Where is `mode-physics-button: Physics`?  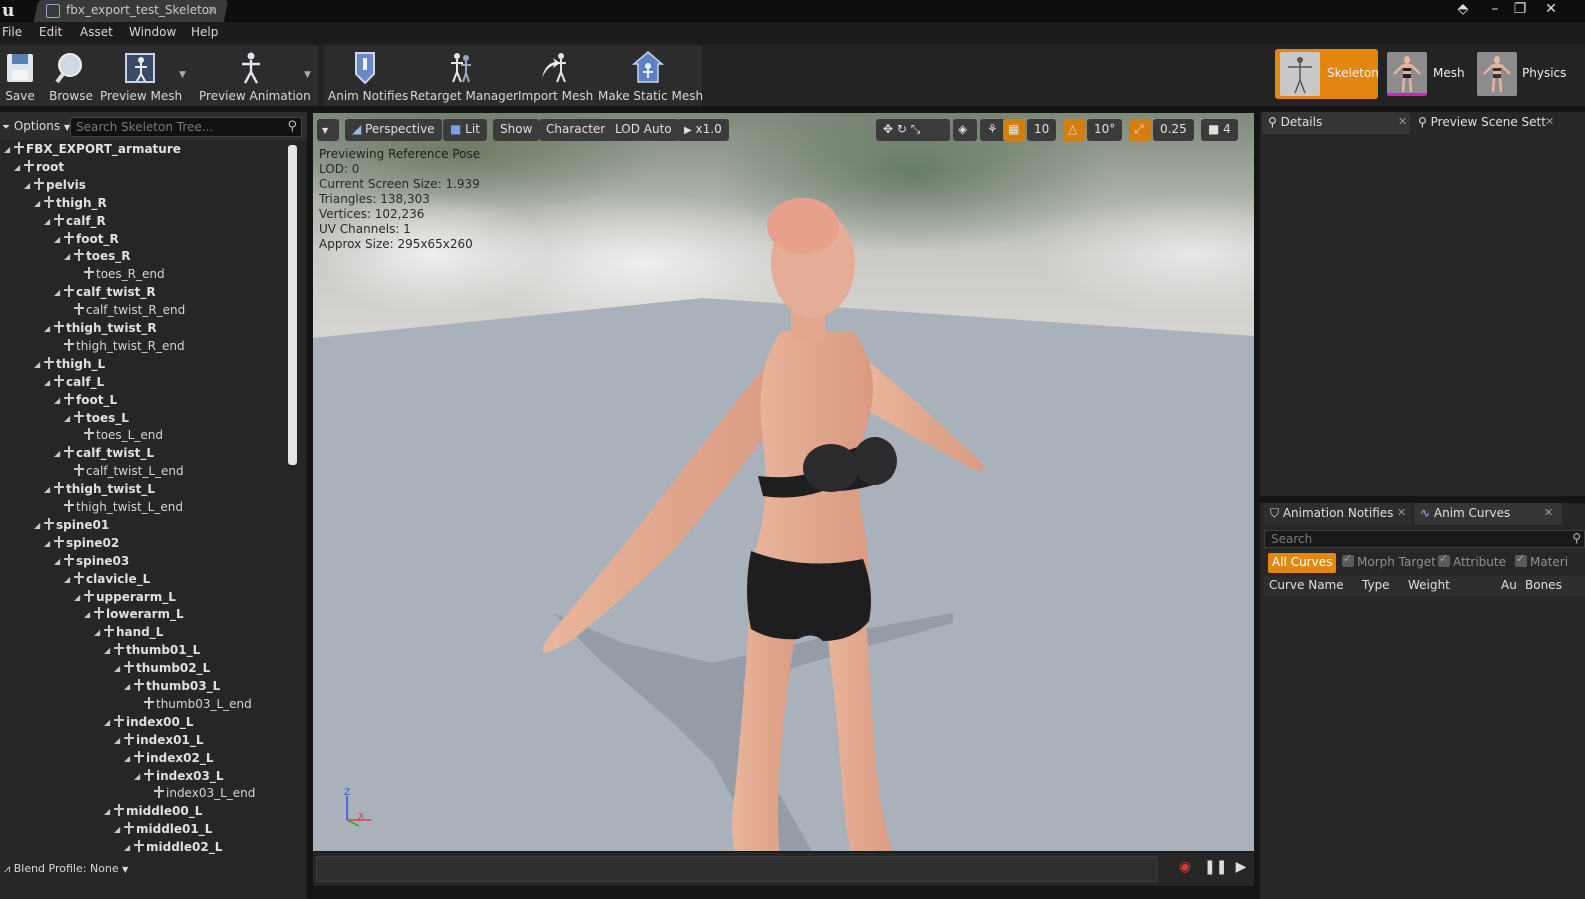
mode-physics-button: Physics is located at coordinates (1528, 74).